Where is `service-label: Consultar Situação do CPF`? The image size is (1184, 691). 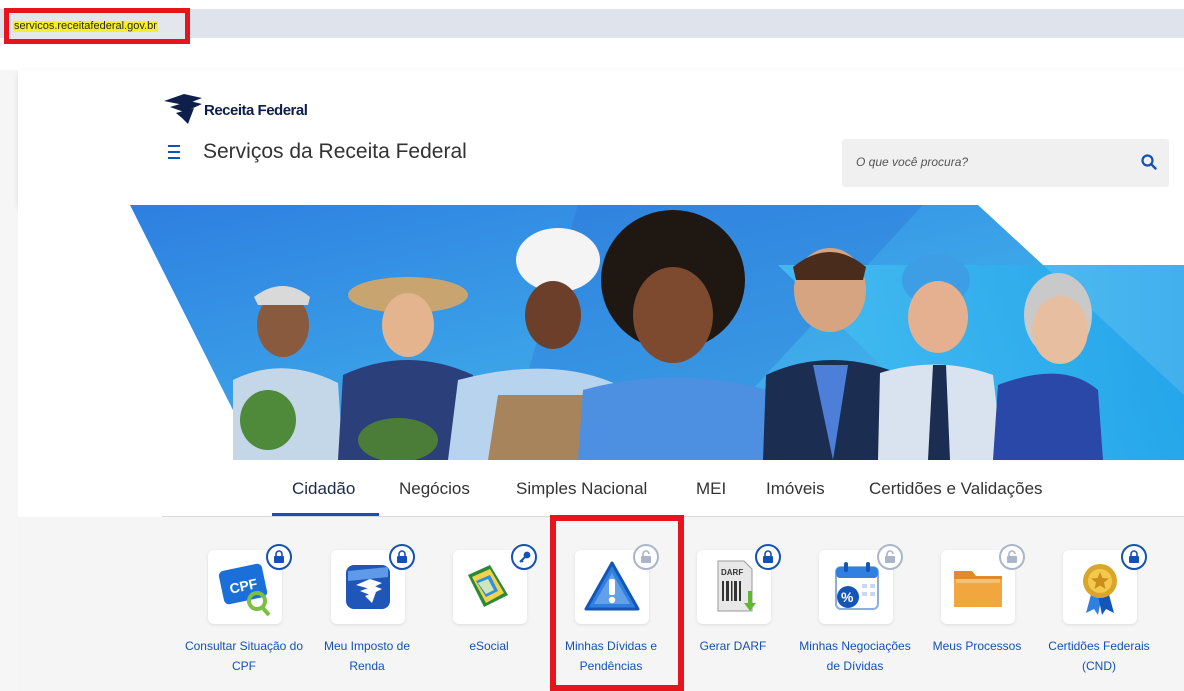 service-label: Consultar Situação do CPF is located at coordinates (244, 656).